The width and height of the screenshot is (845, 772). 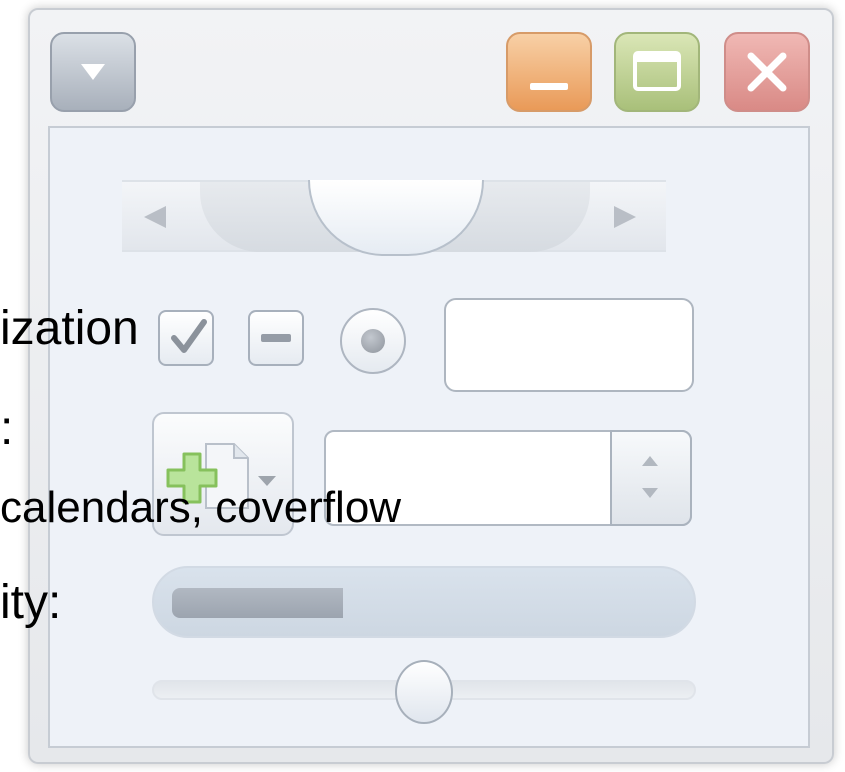 I want to click on close-button, so click(x=767, y=72).